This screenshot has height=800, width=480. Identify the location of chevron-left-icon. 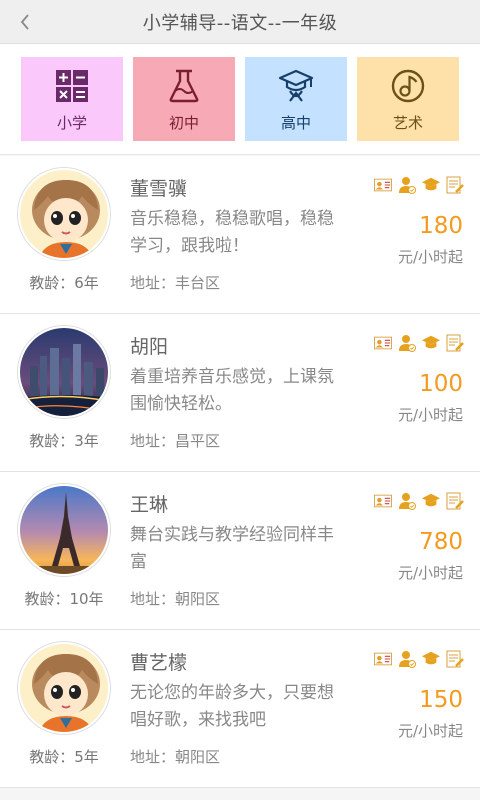
(24, 22).